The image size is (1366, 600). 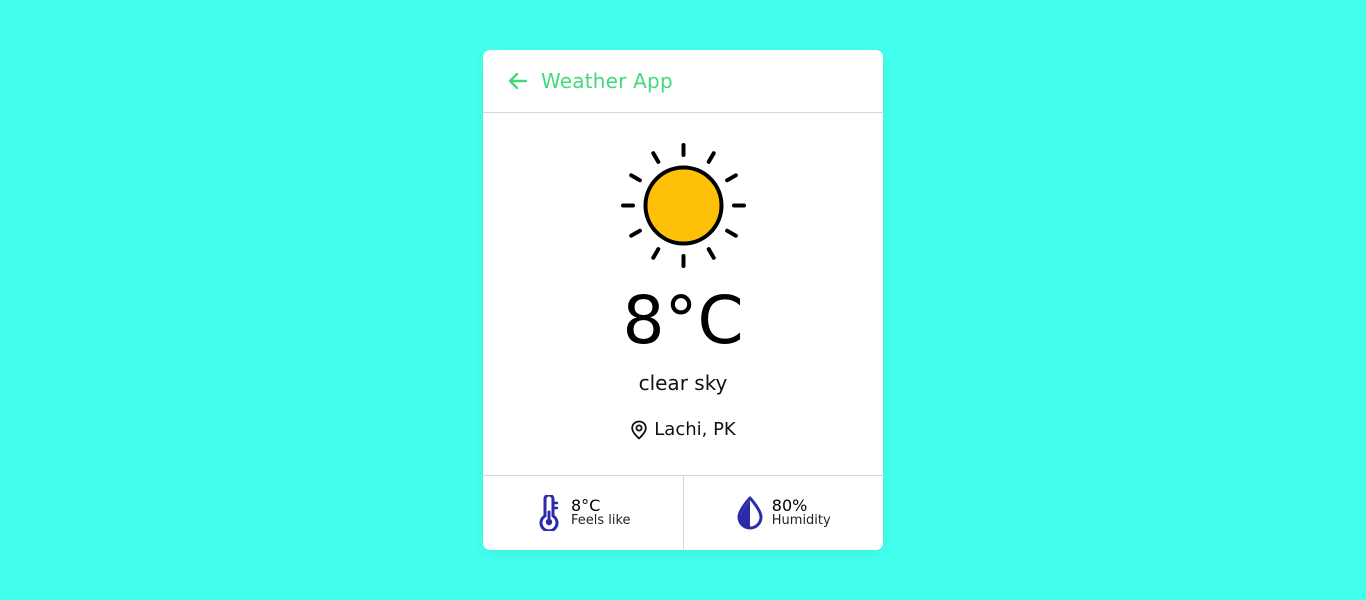 I want to click on feels-like-stat: 8°C Feels like, so click(x=583, y=512).